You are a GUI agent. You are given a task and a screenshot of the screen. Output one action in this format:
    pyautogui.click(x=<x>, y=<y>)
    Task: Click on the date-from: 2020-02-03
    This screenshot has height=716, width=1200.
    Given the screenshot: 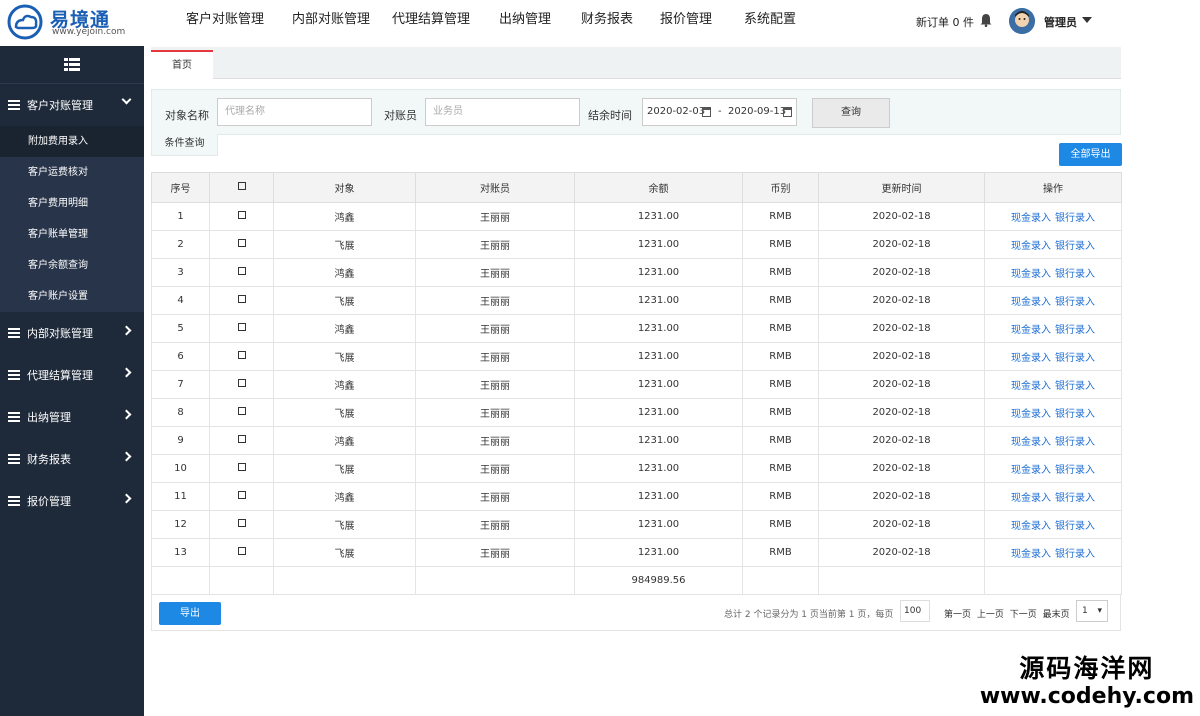 What is the action you would take?
    pyautogui.click(x=676, y=111)
    